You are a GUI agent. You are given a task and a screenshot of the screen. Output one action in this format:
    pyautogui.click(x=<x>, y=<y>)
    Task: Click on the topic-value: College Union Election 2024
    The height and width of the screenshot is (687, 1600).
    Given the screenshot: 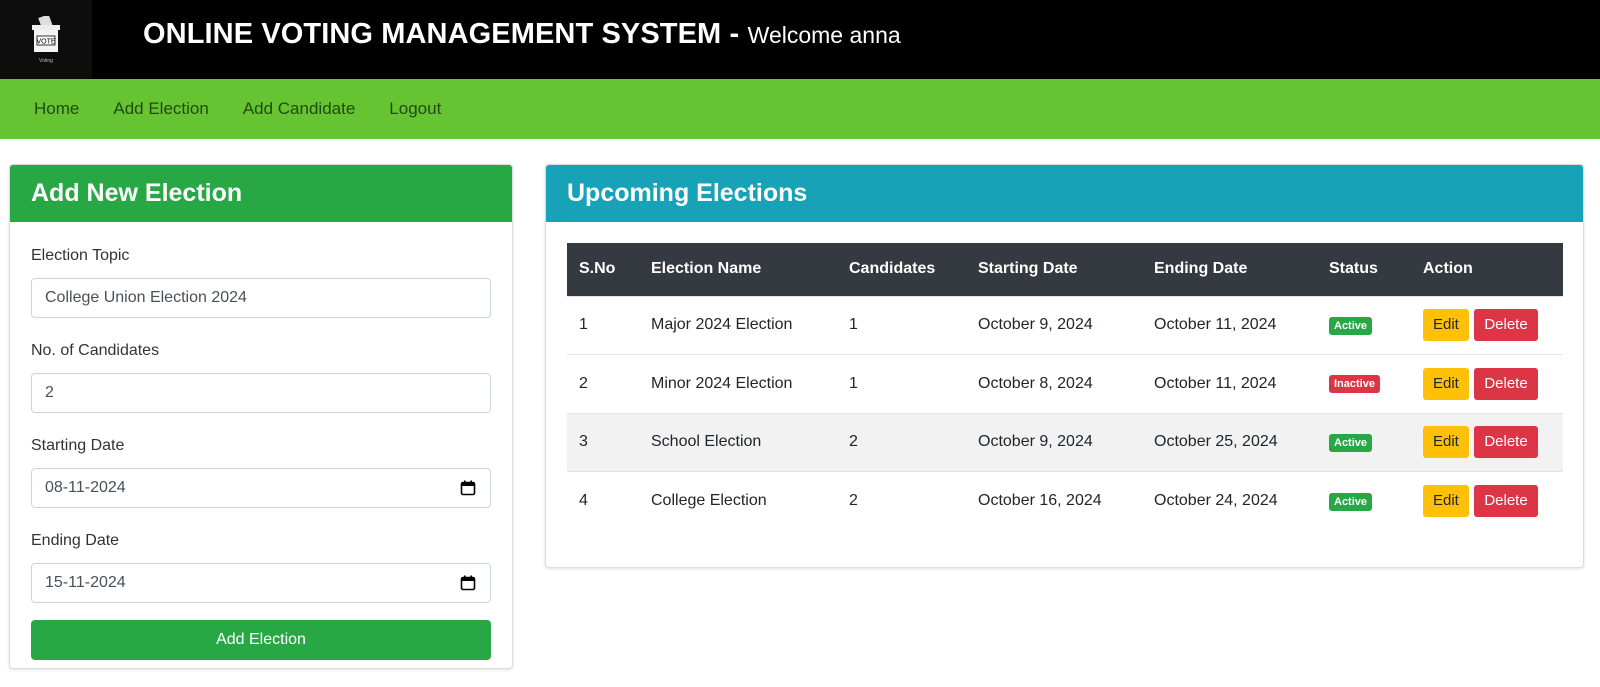 What is the action you would take?
    pyautogui.click(x=146, y=297)
    